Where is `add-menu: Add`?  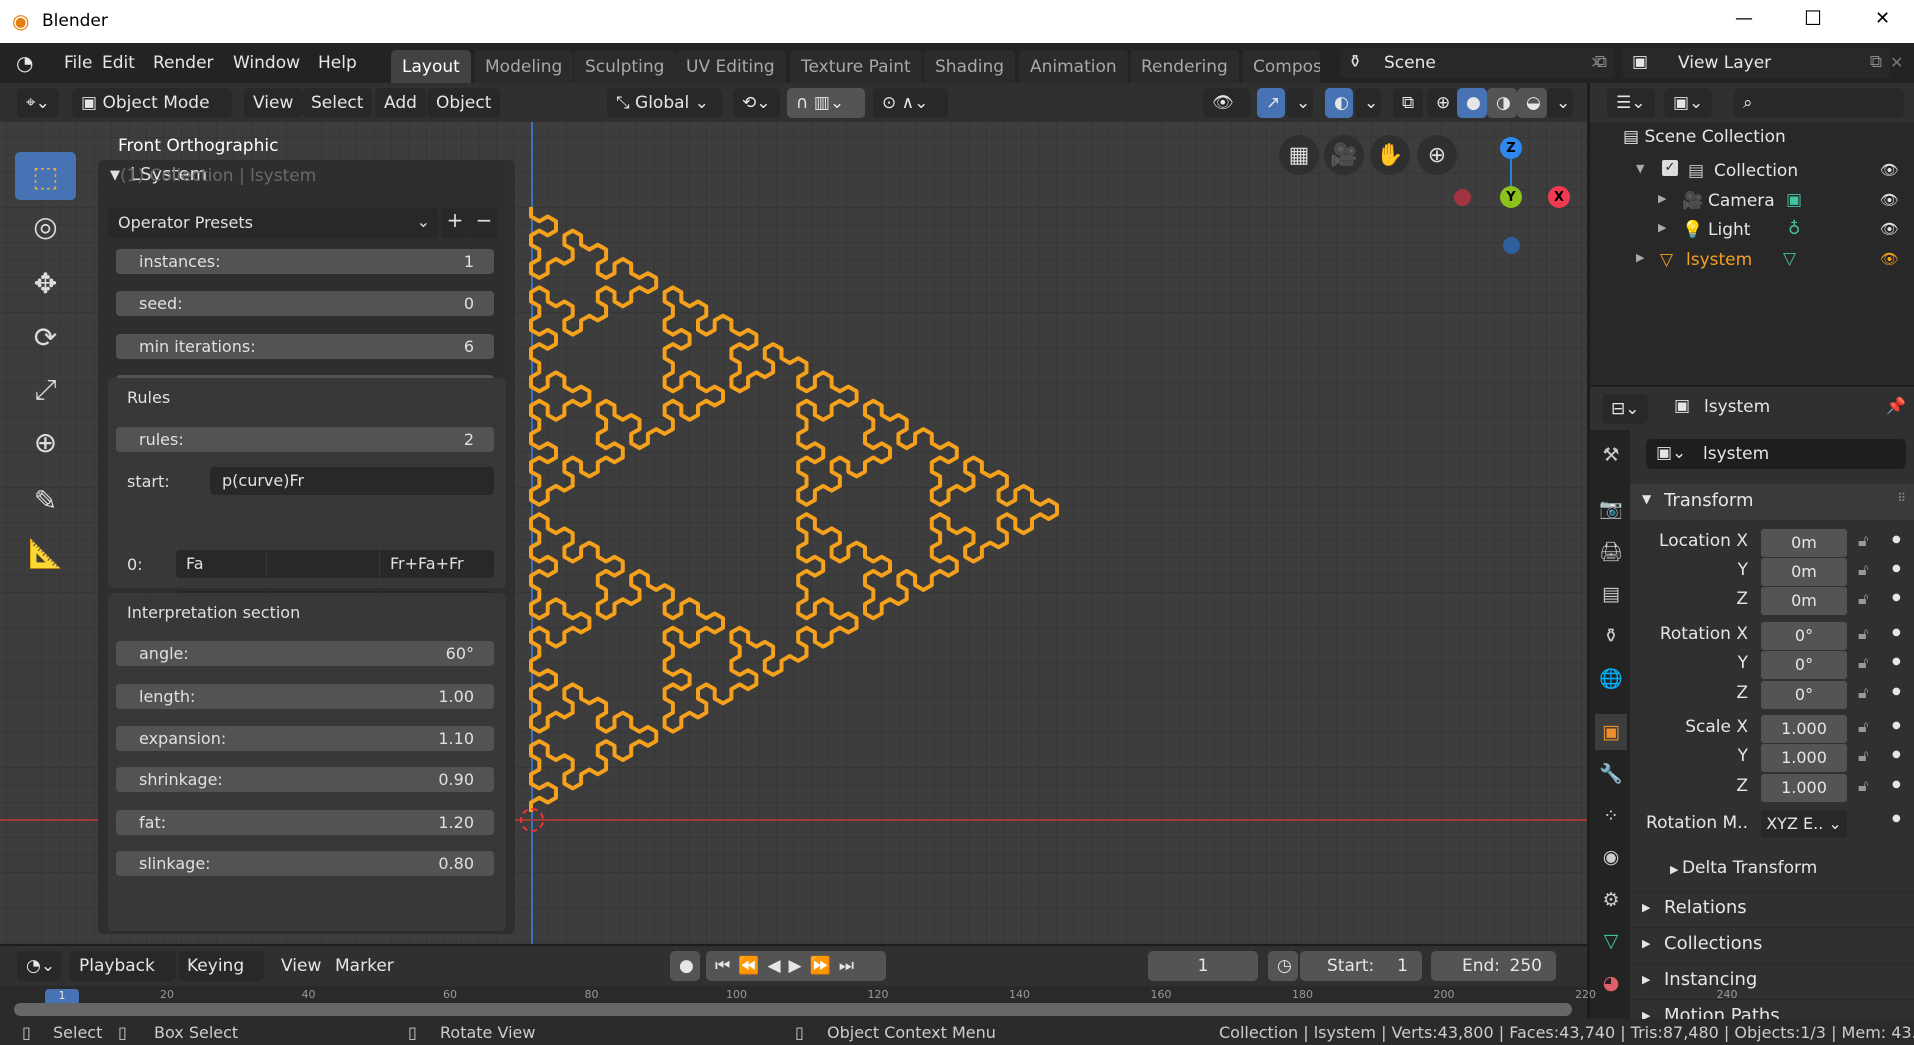
add-menu: Add is located at coordinates (400, 103).